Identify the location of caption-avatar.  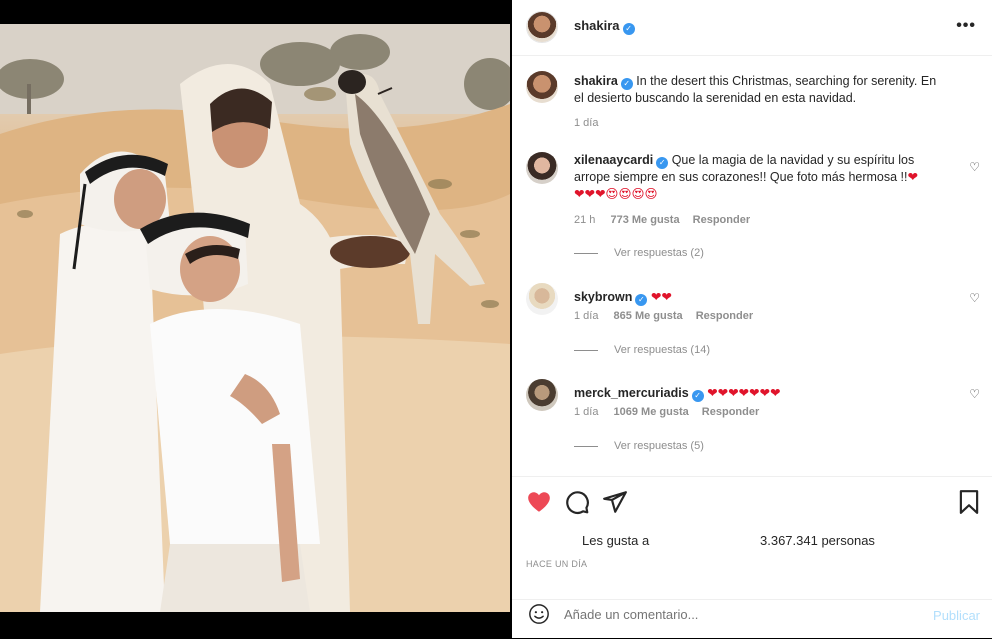
(542, 87).